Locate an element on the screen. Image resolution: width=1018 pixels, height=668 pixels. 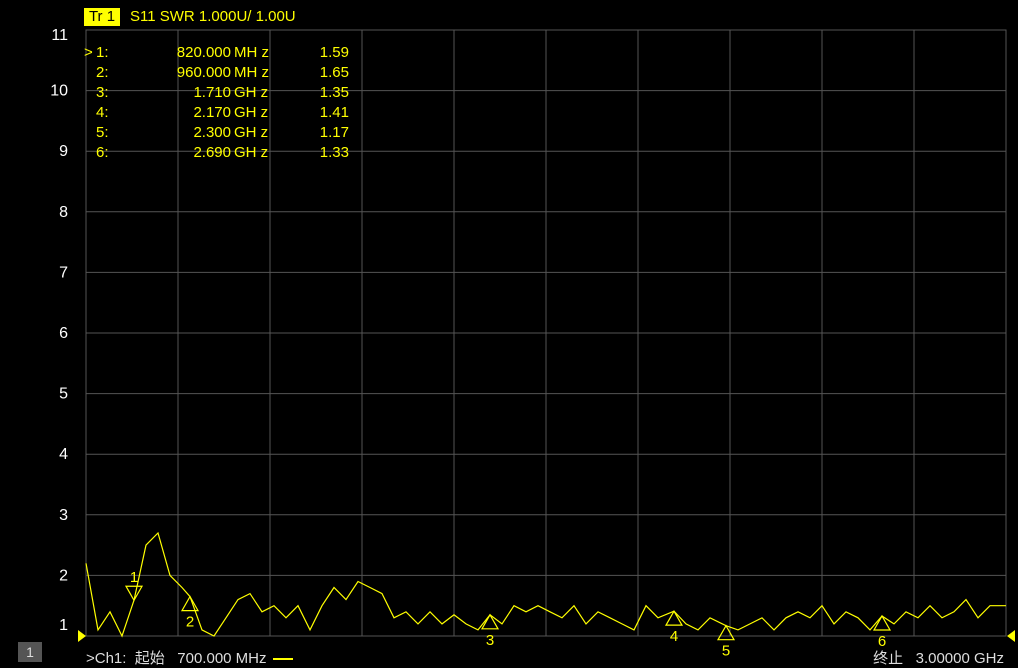
marker-frequency: 2.690 is located at coordinates (212, 152).